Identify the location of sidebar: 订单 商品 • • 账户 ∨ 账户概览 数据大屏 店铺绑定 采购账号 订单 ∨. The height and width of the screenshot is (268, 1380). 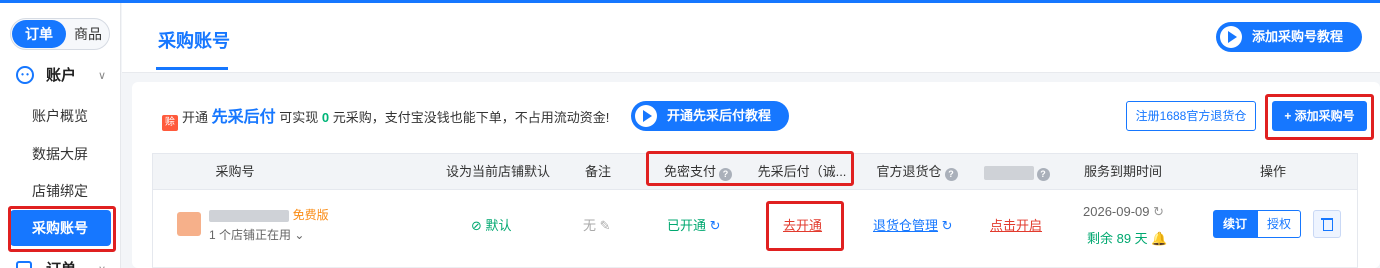
(60, 135).